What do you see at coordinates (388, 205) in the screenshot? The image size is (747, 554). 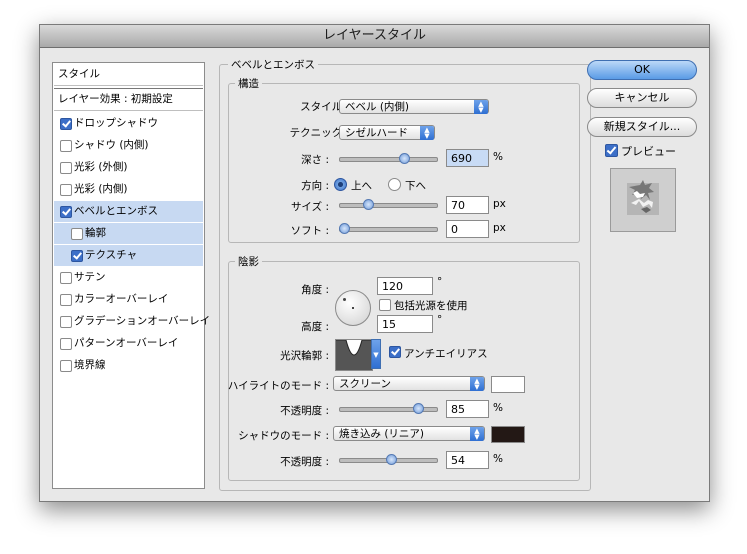 I see `size-slider-track` at bounding box center [388, 205].